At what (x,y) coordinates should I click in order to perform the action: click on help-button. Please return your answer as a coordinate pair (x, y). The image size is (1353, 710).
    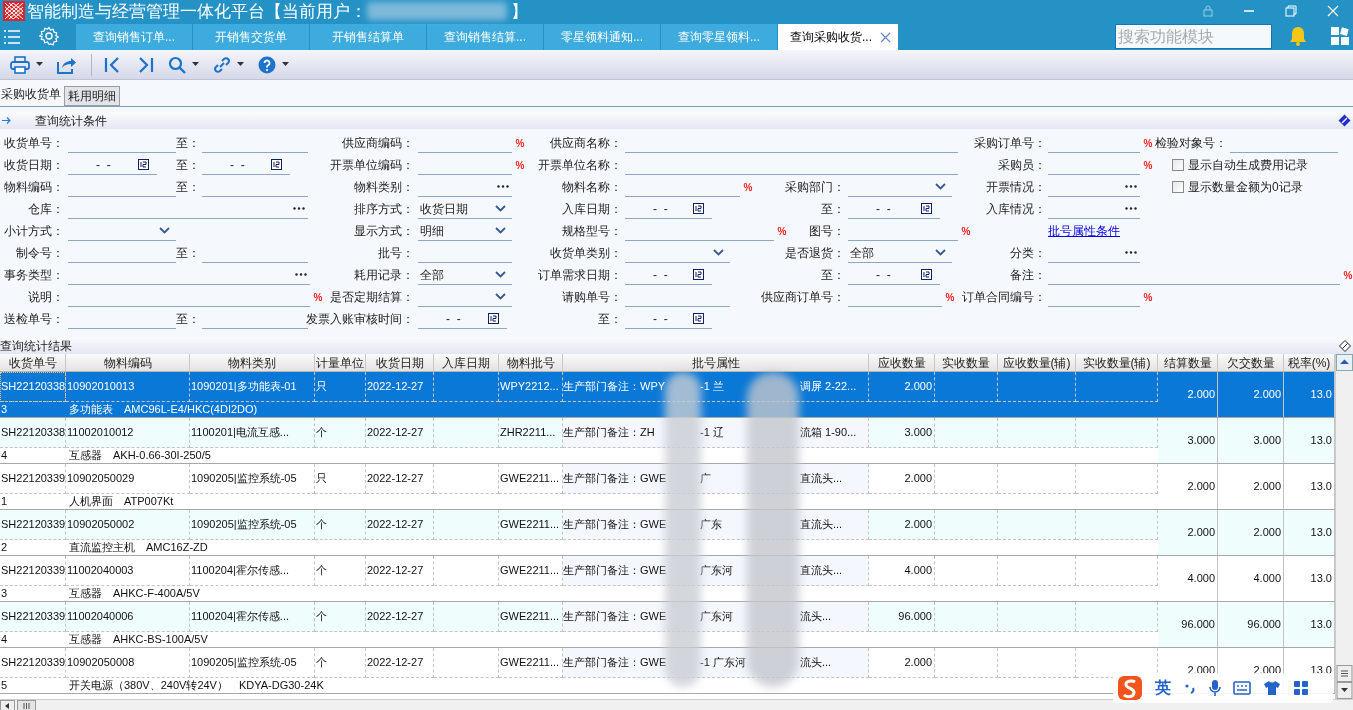
    Looking at the image, I should click on (267, 64).